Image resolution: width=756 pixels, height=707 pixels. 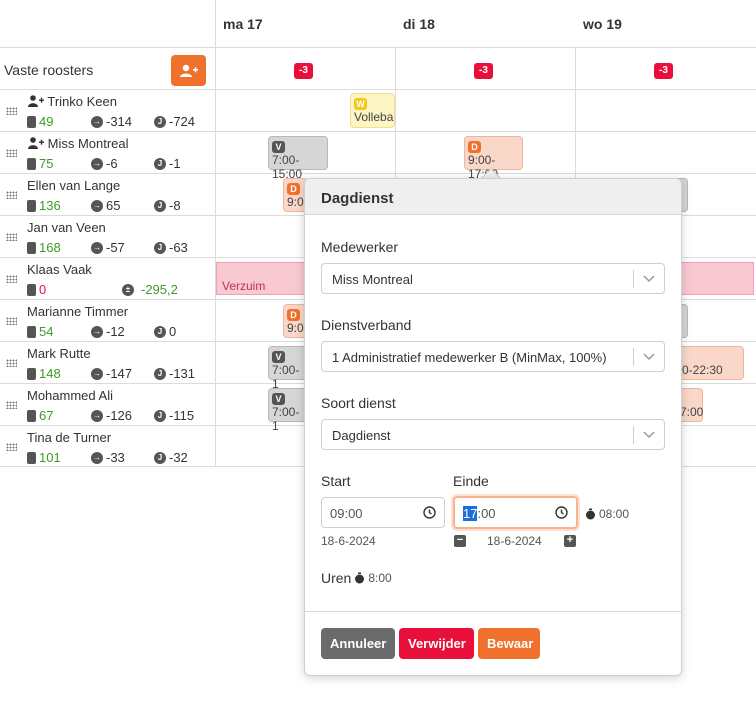 I want to click on j-value: -8, so click(x=175, y=205).